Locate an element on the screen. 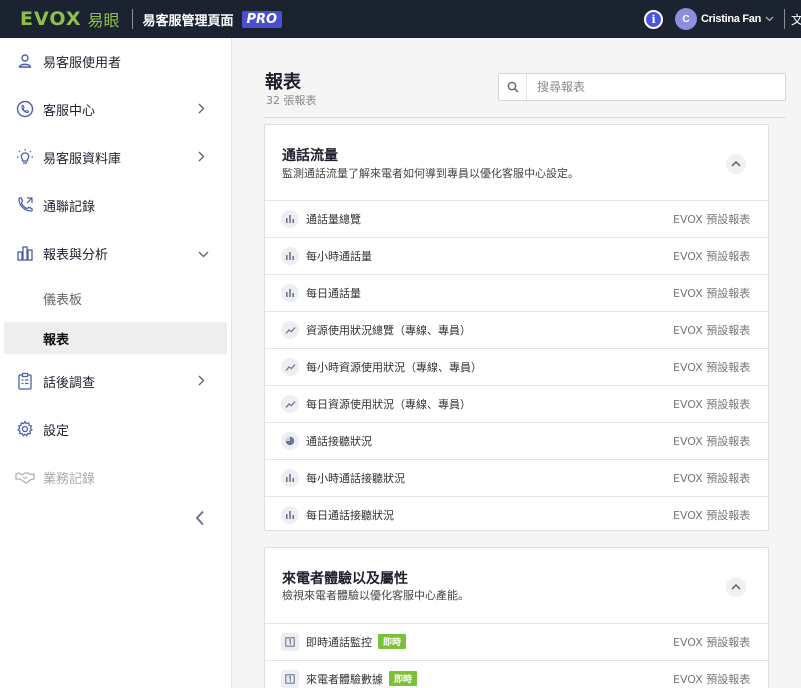 The height and width of the screenshot is (688, 801). sidebar-item-label: 儀表板 is located at coordinates (63, 300).